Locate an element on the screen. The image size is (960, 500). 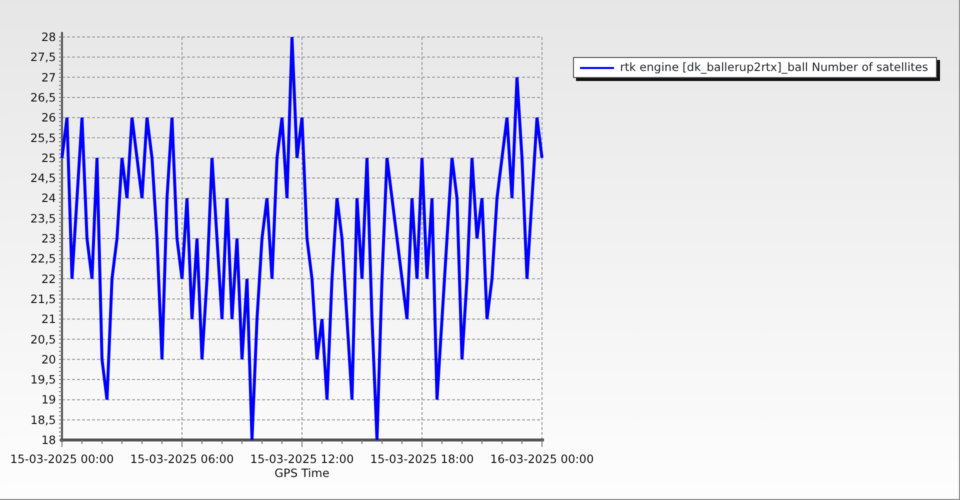
y-tick-label: 19,5 is located at coordinates (43, 379).